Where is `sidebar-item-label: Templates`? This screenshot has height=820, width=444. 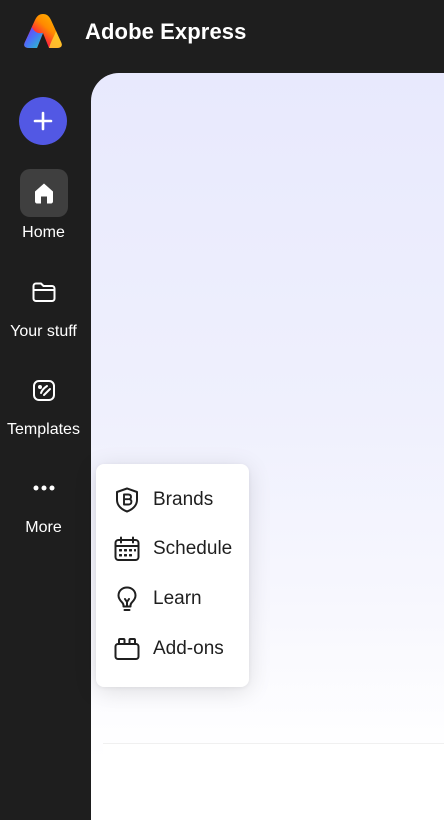 sidebar-item-label: Templates is located at coordinates (43, 429).